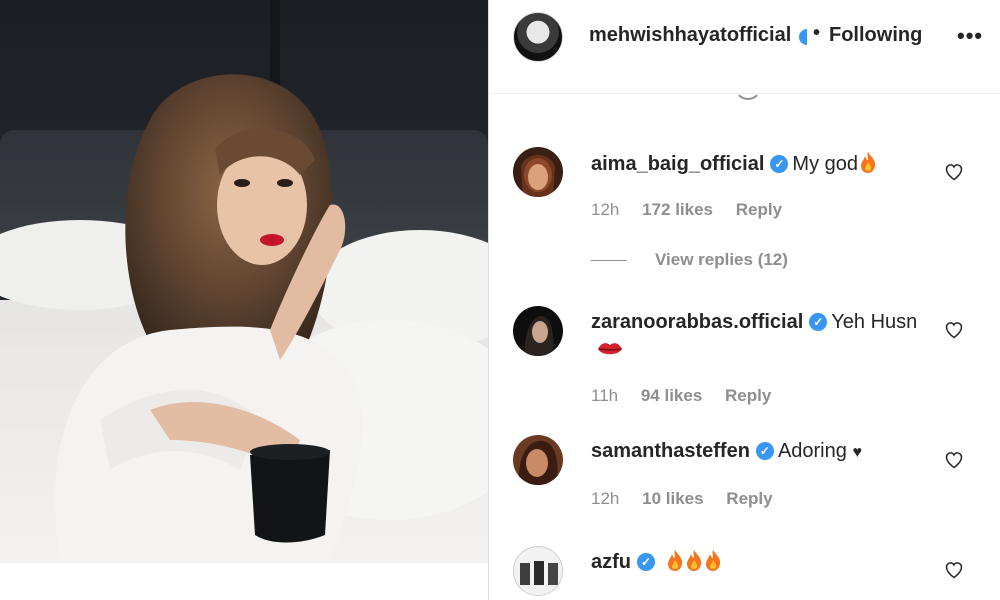 This screenshot has width=1000, height=600. What do you see at coordinates (721, 259) in the screenshot?
I see `view-replies-label: View replies (12)` at bounding box center [721, 259].